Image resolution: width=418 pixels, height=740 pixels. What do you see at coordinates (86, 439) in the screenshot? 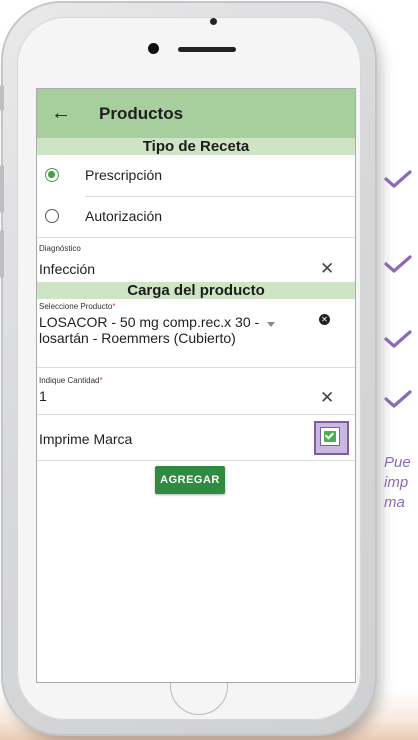
I see `imprime-marca-label: Imprime Marca` at bounding box center [86, 439].